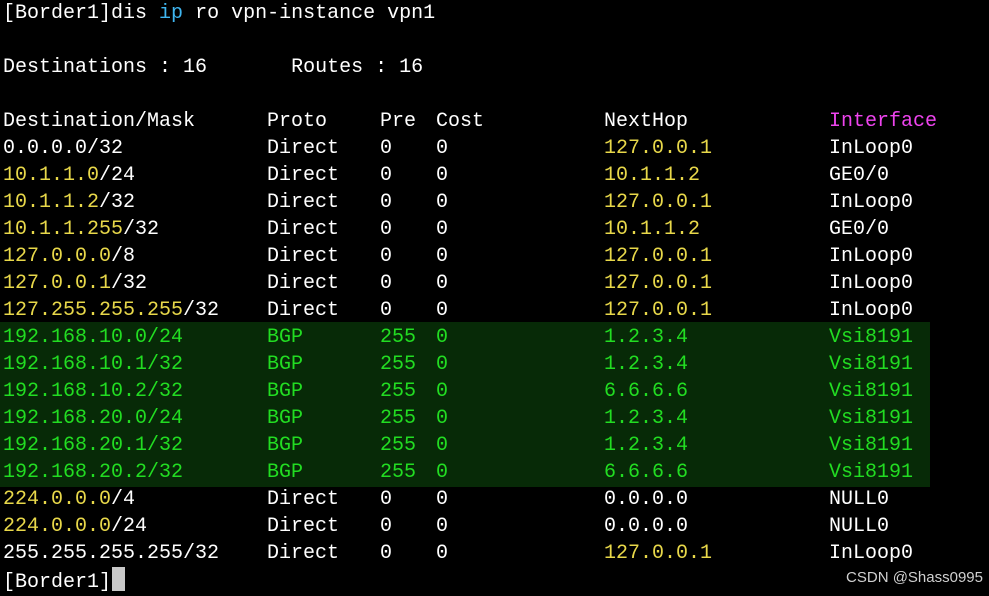 This screenshot has width=989, height=596. I want to click on route-destination: 192.168.10.0/24, so click(93, 337).